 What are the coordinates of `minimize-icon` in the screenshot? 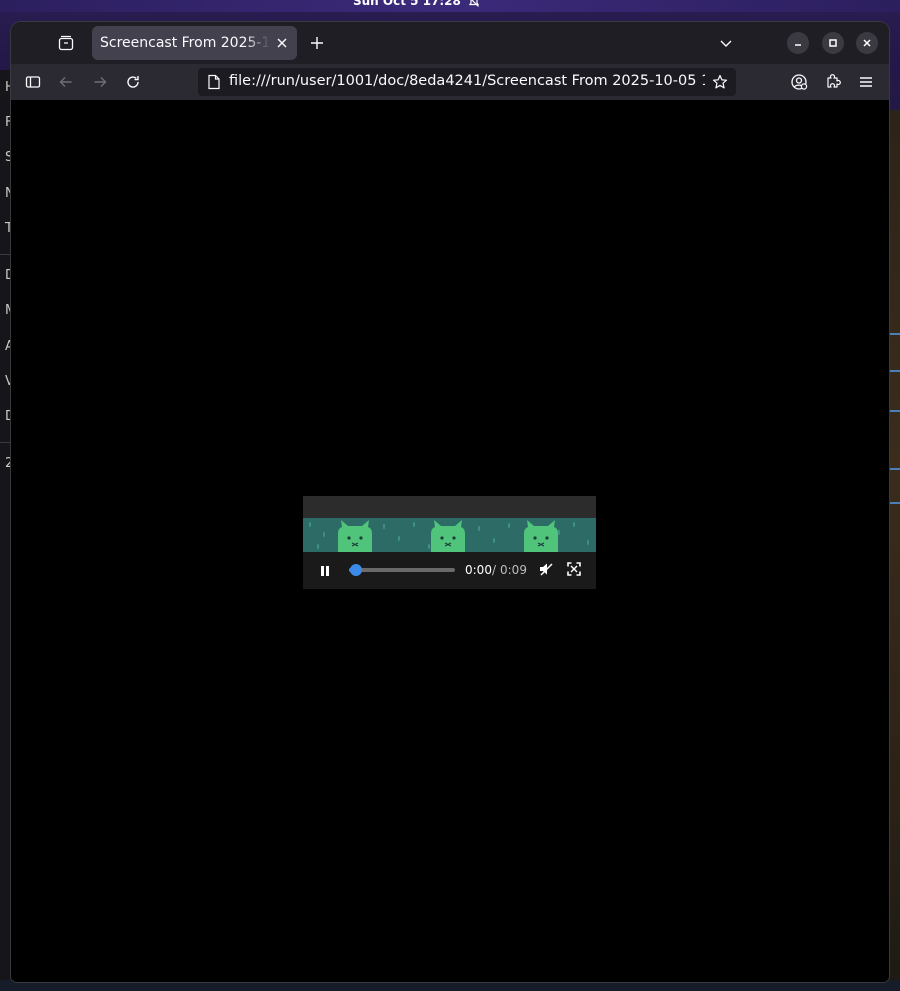 It's located at (798, 45).